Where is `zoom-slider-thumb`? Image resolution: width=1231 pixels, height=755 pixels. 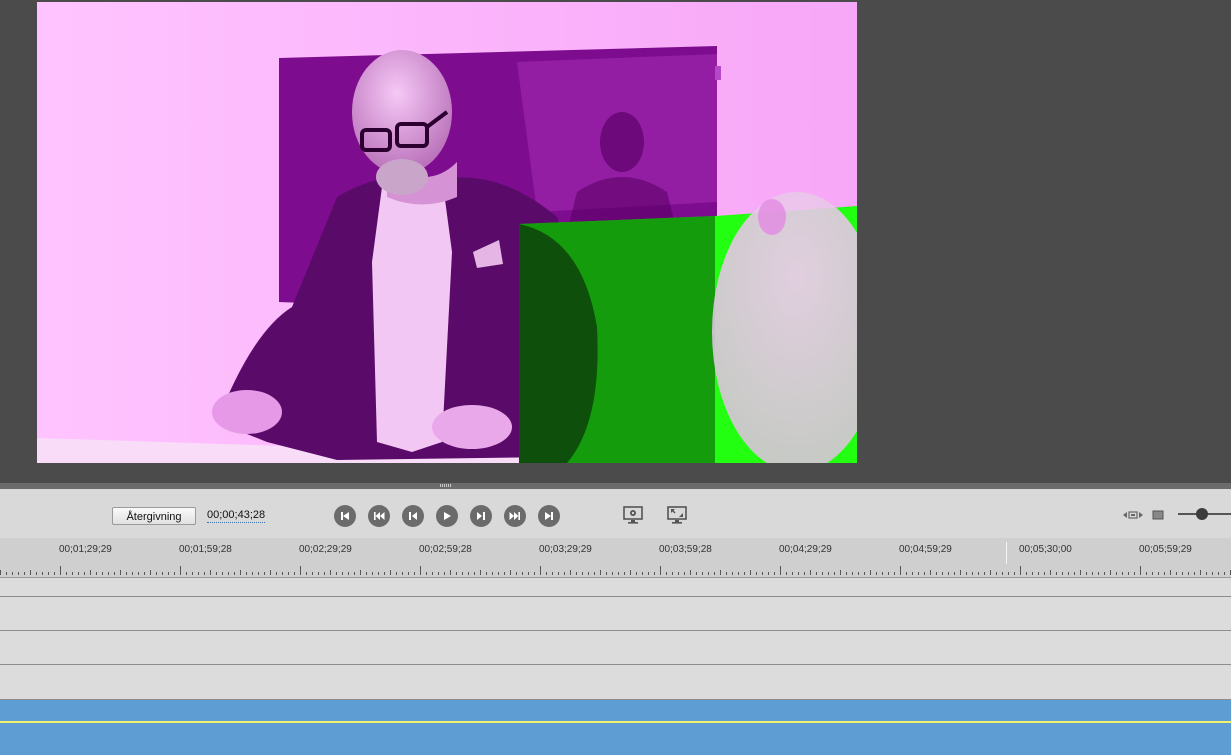
zoom-slider-thumb is located at coordinates (1202, 514).